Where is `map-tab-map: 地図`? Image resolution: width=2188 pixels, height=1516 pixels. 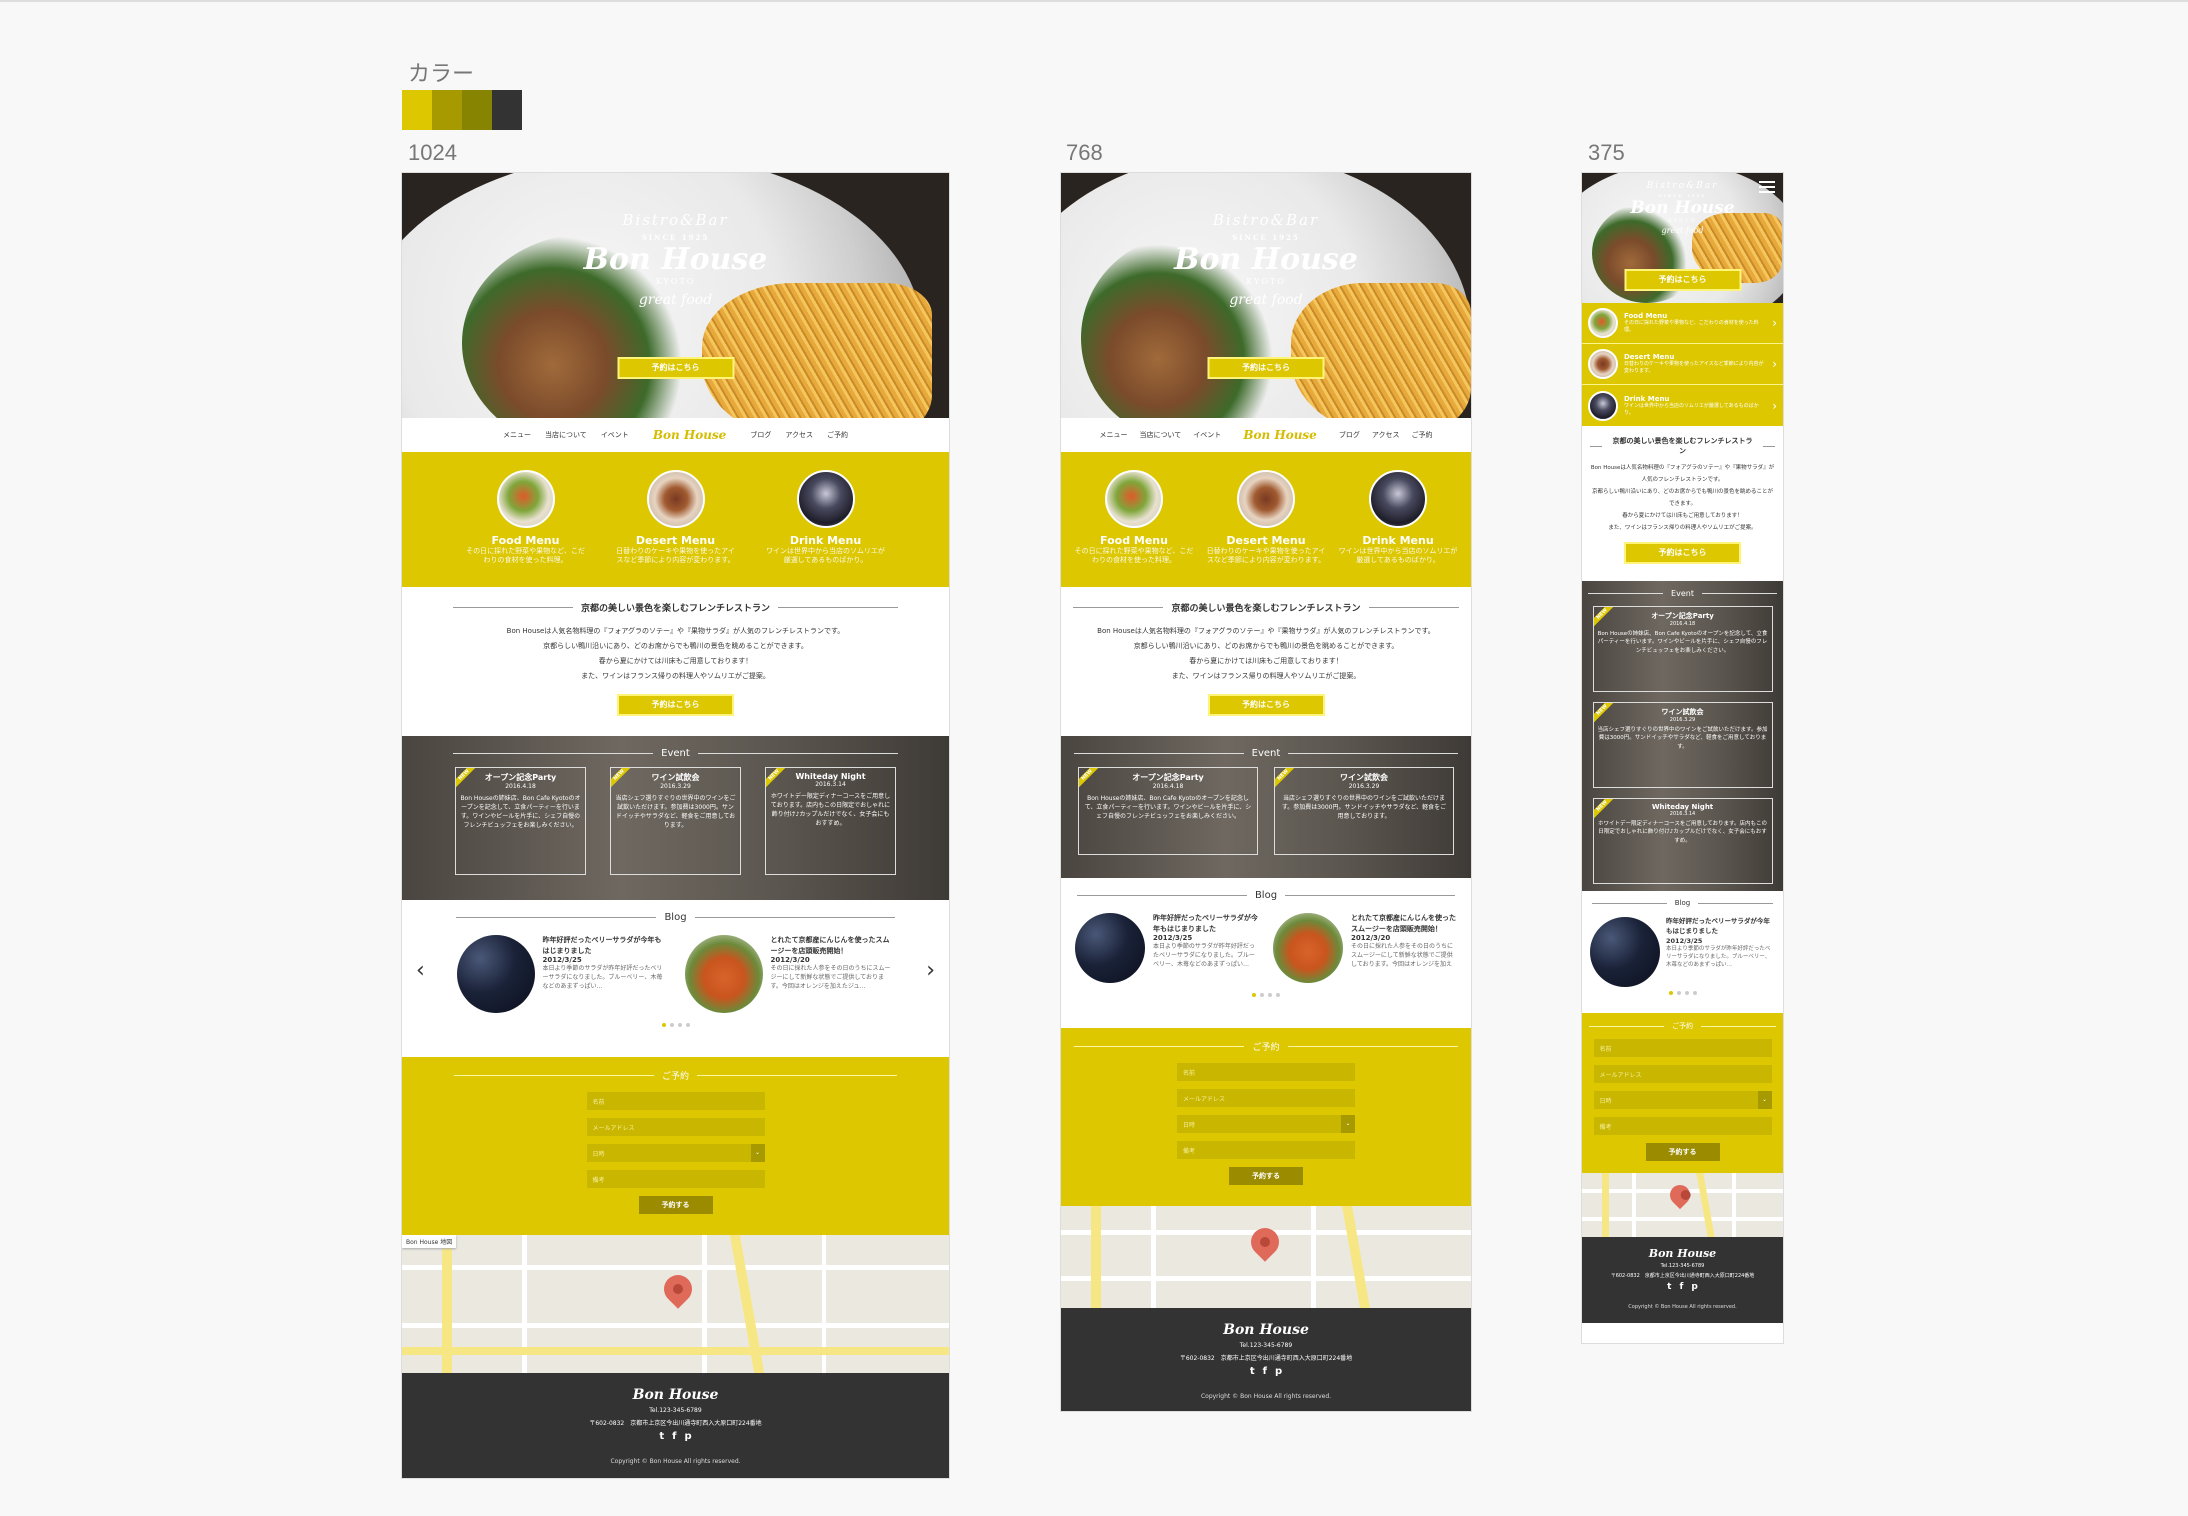
map-tab-map: 地図 is located at coordinates (446, 1242).